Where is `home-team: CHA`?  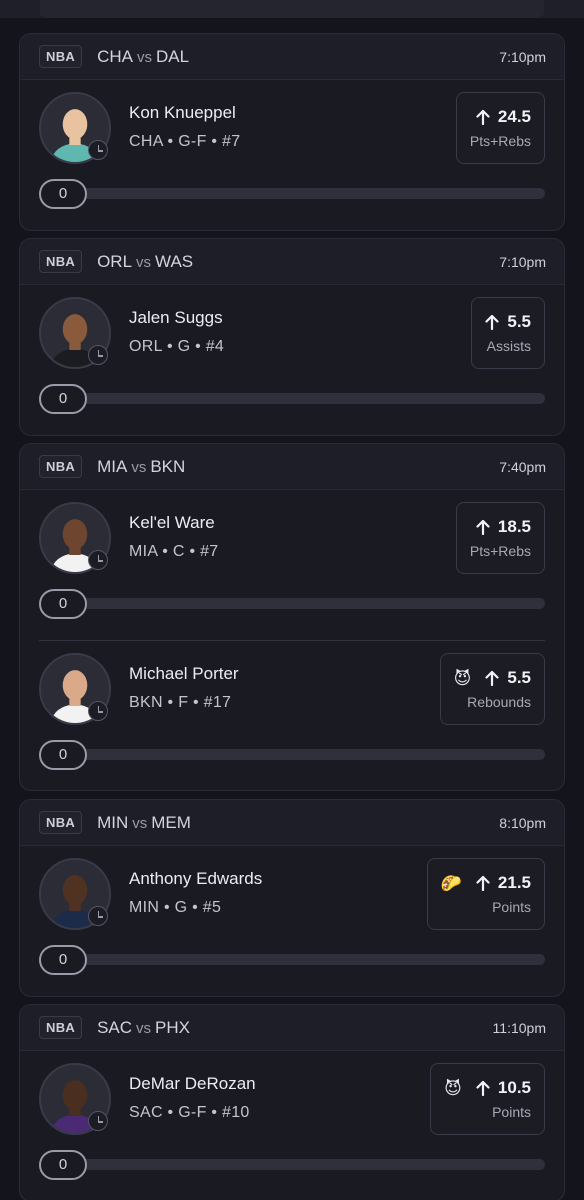 home-team: CHA is located at coordinates (115, 56).